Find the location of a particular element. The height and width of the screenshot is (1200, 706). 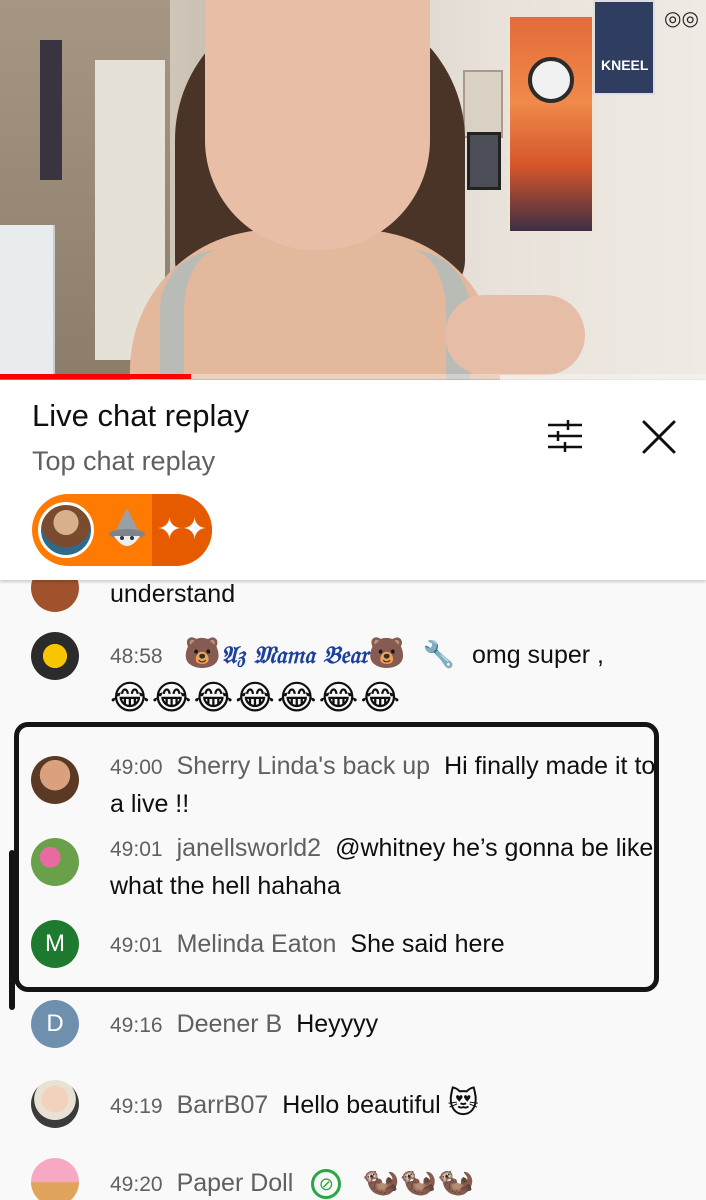

message-timestamp: 48:58 is located at coordinates (136, 656).